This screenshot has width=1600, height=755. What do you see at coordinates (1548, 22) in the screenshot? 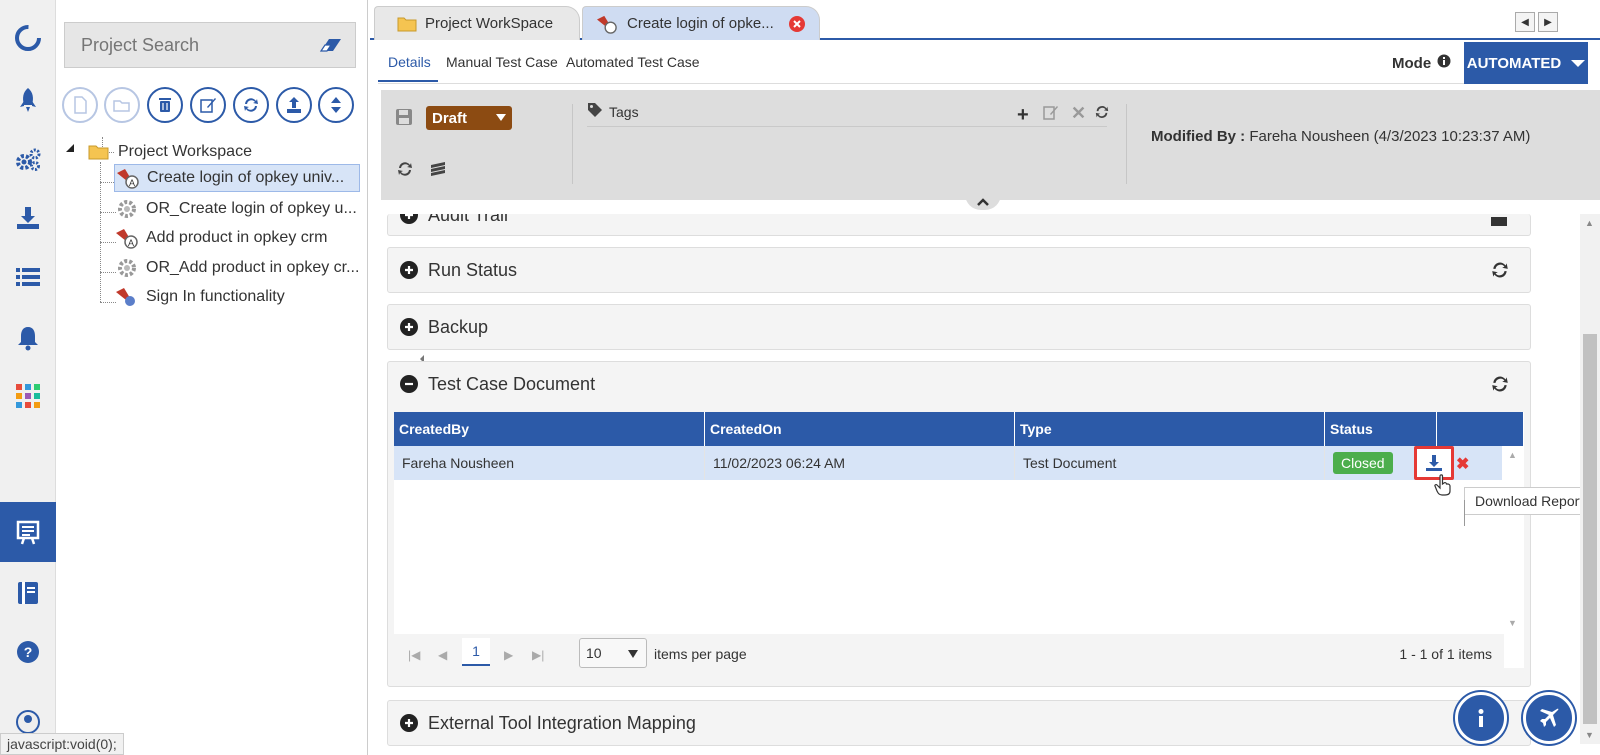
I see `tab-scroll-right-button: ▶` at bounding box center [1548, 22].